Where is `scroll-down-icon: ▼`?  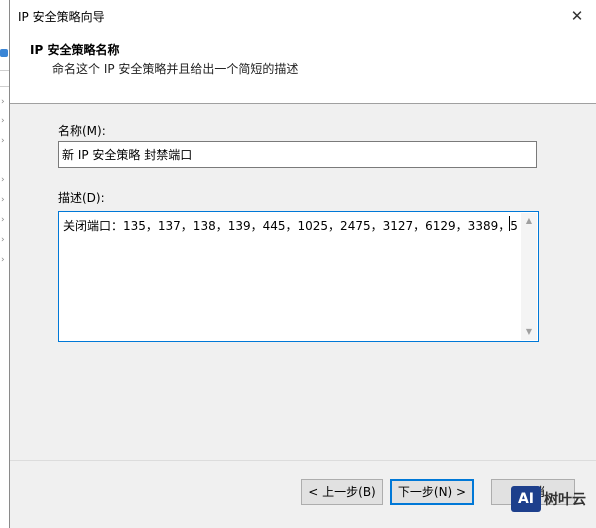 scroll-down-icon: ▼ is located at coordinates (529, 332).